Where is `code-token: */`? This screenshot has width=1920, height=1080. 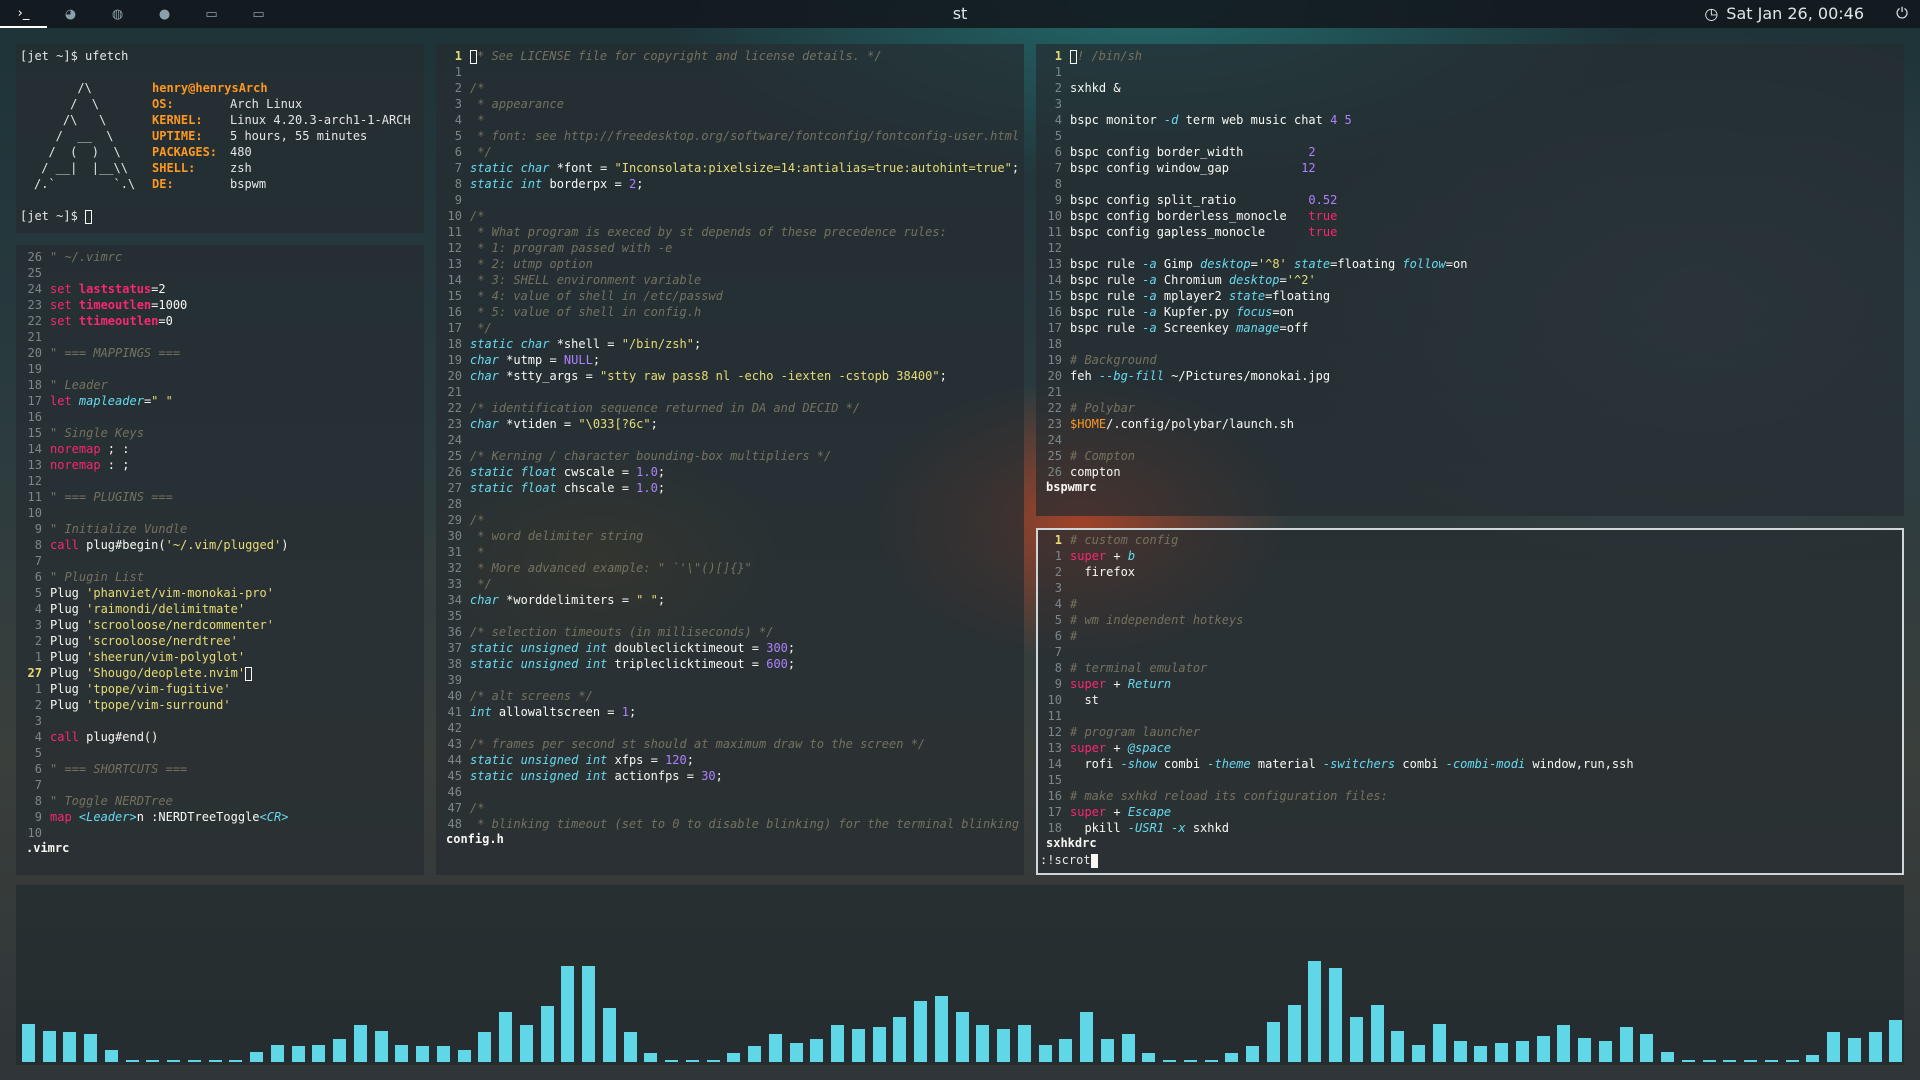 code-token: */ is located at coordinates (481, 152).